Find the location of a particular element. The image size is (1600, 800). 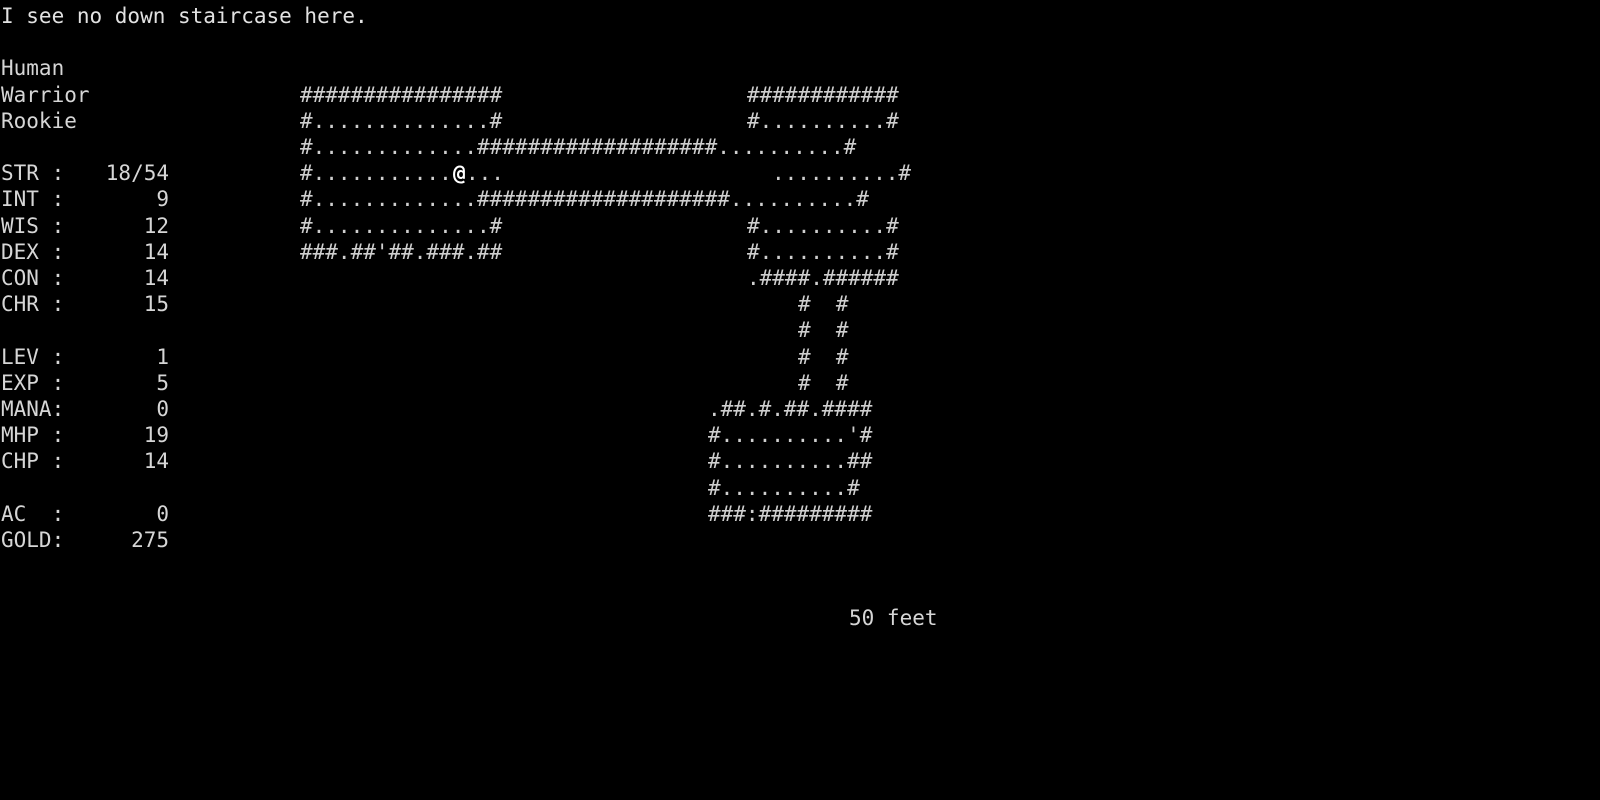

map-right-room-bottom-wall: .####.###### is located at coordinates (823, 278).